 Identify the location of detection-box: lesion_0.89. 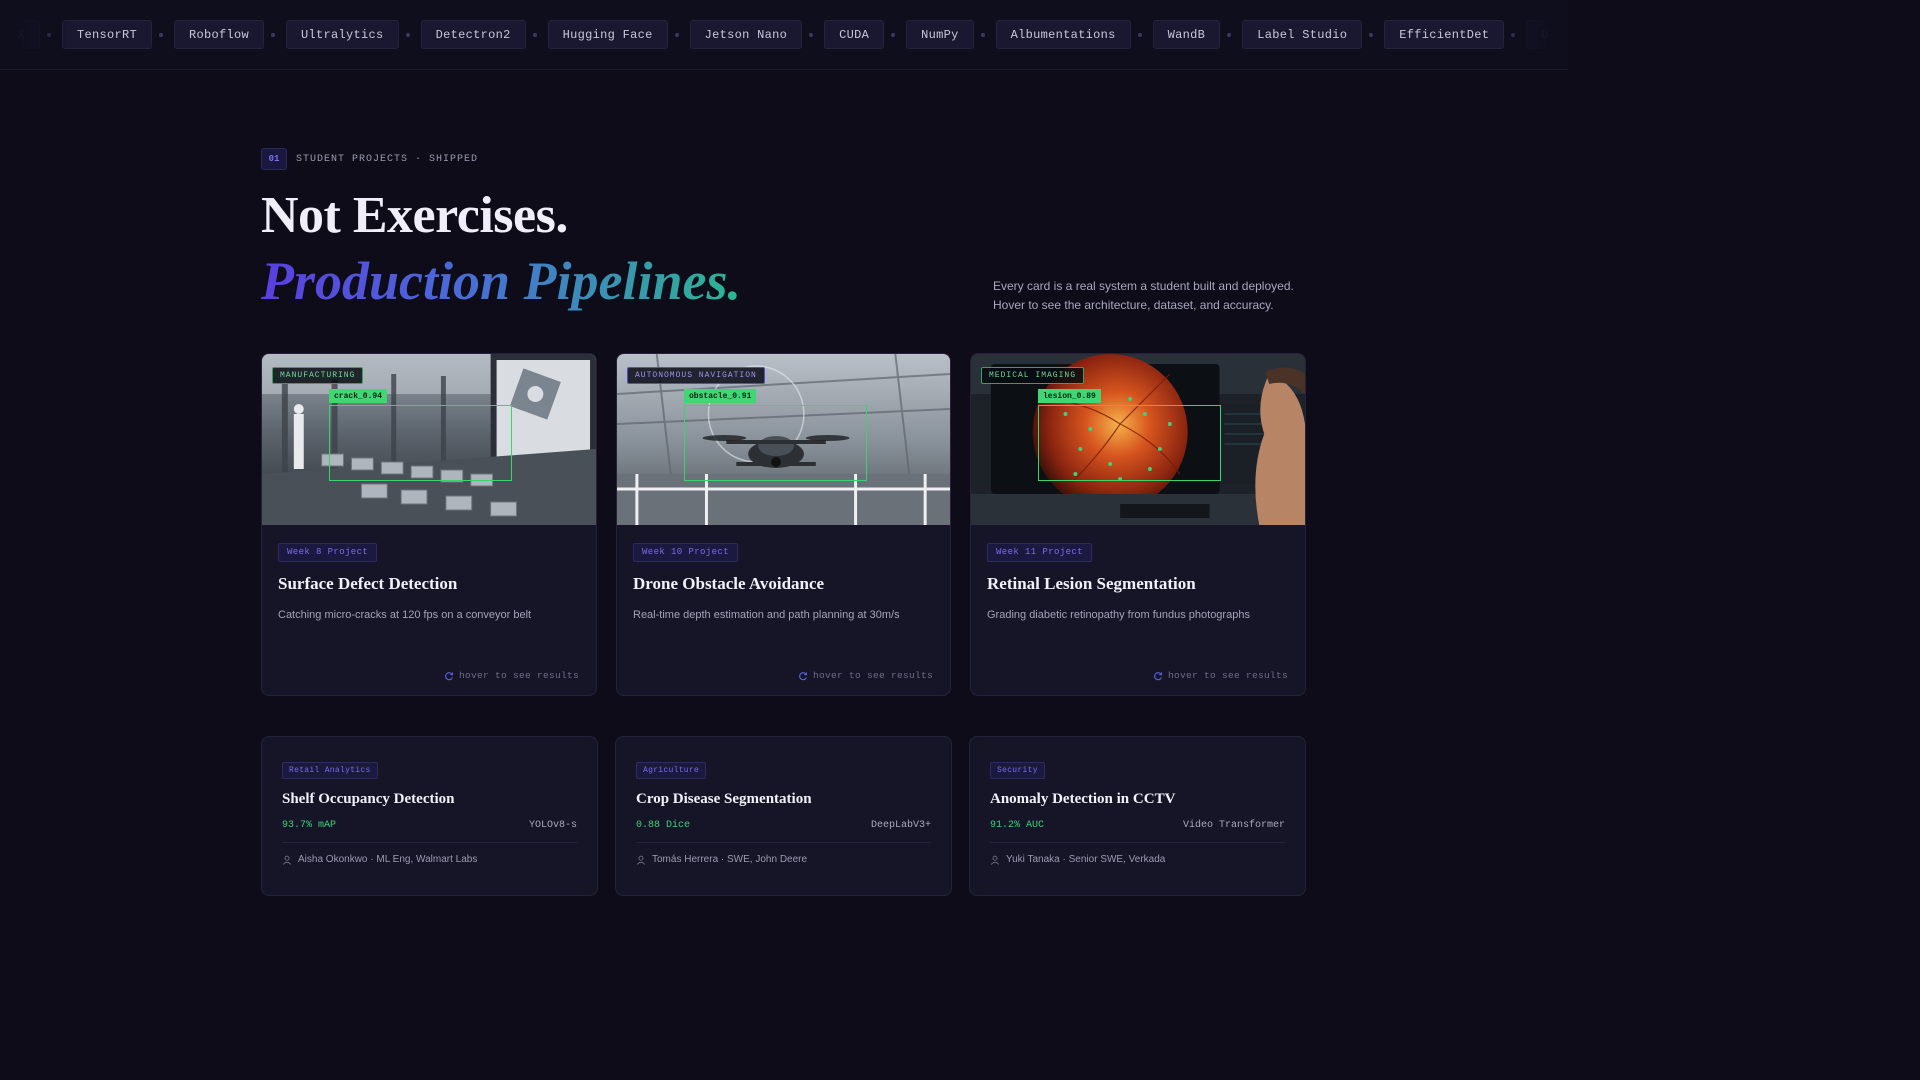
(1129, 435).